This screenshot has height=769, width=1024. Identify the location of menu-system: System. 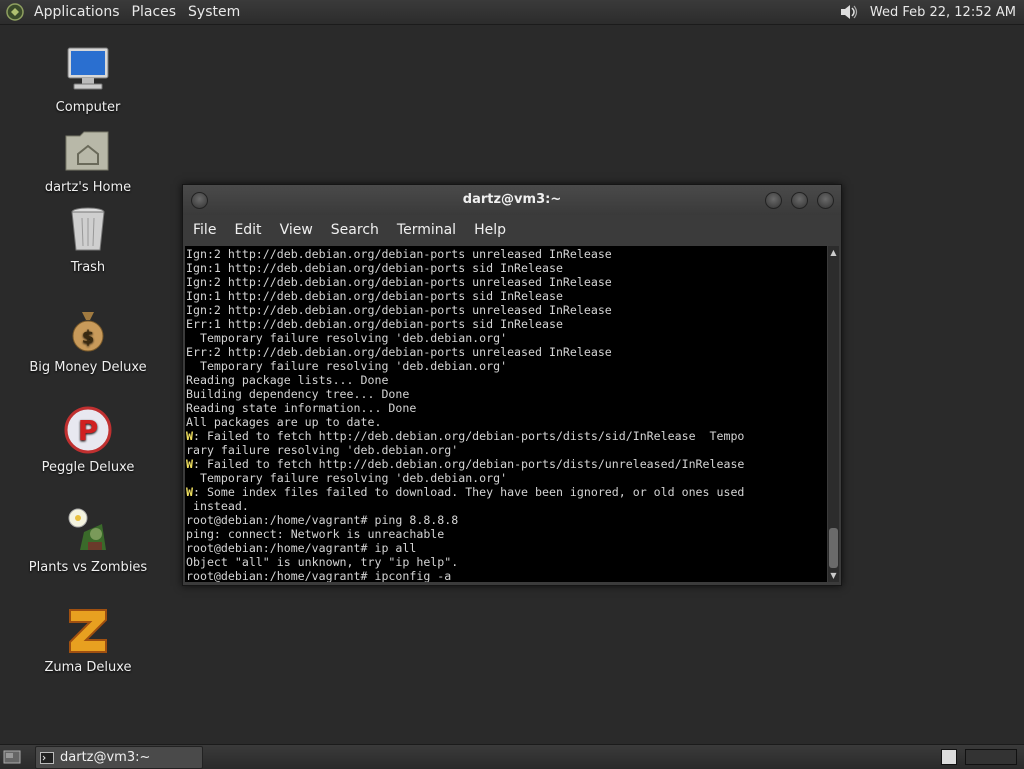
(214, 12).